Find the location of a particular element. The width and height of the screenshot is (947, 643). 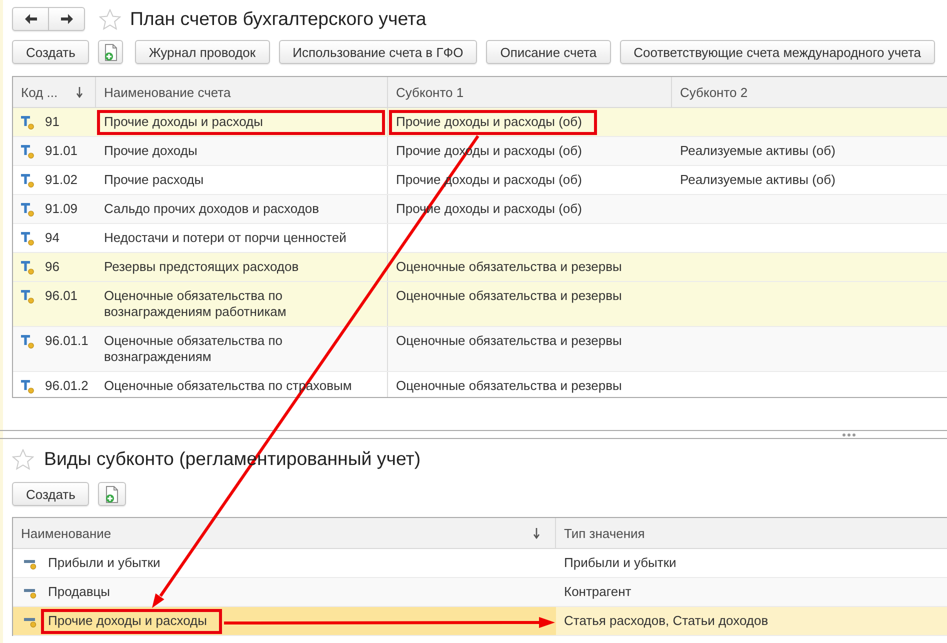

account-code: 91.09 is located at coordinates (61, 209).